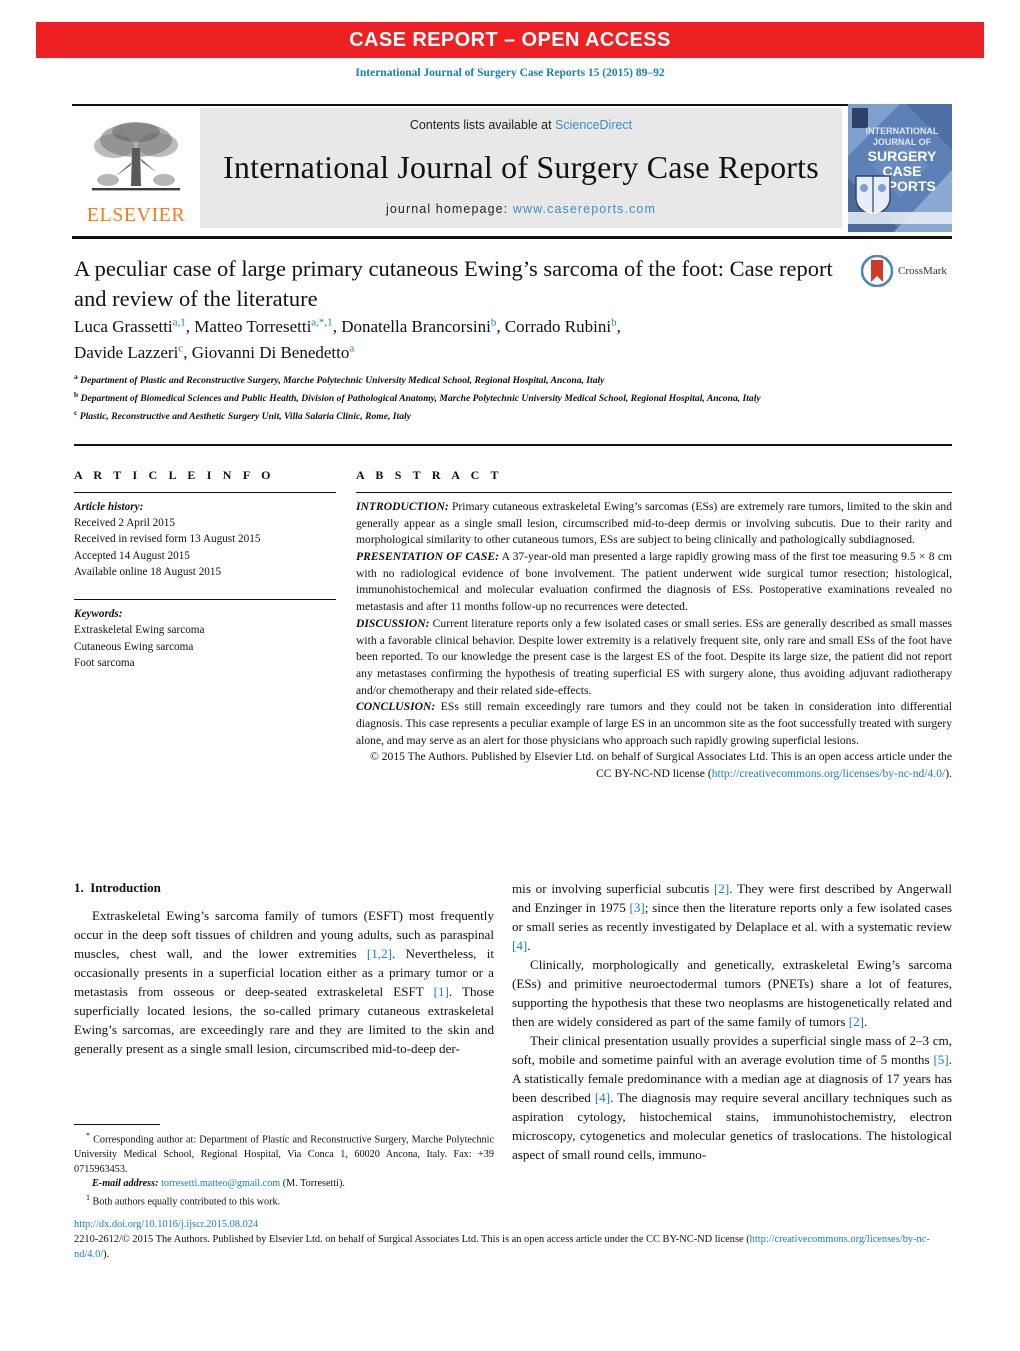 The image size is (1020, 1351). What do you see at coordinates (136, 215) in the screenshot?
I see `elsevier-wordmark: ELSEVIER` at bounding box center [136, 215].